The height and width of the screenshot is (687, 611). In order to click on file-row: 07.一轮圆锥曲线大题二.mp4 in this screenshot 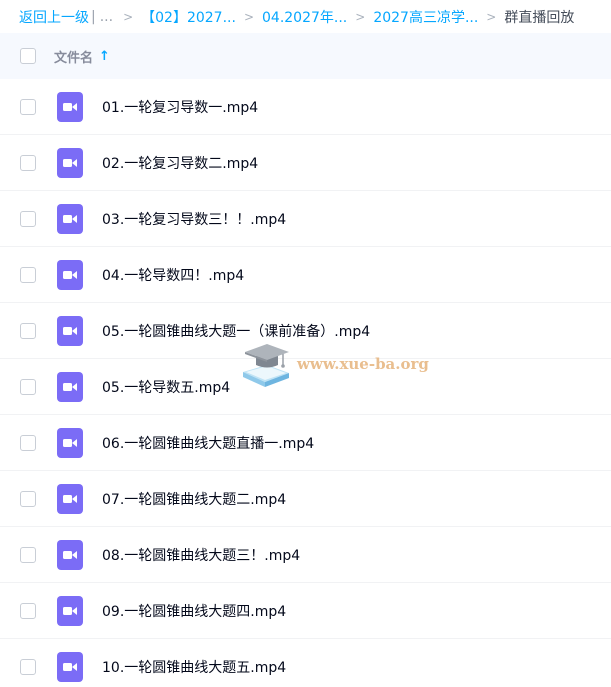, I will do `click(305, 499)`.